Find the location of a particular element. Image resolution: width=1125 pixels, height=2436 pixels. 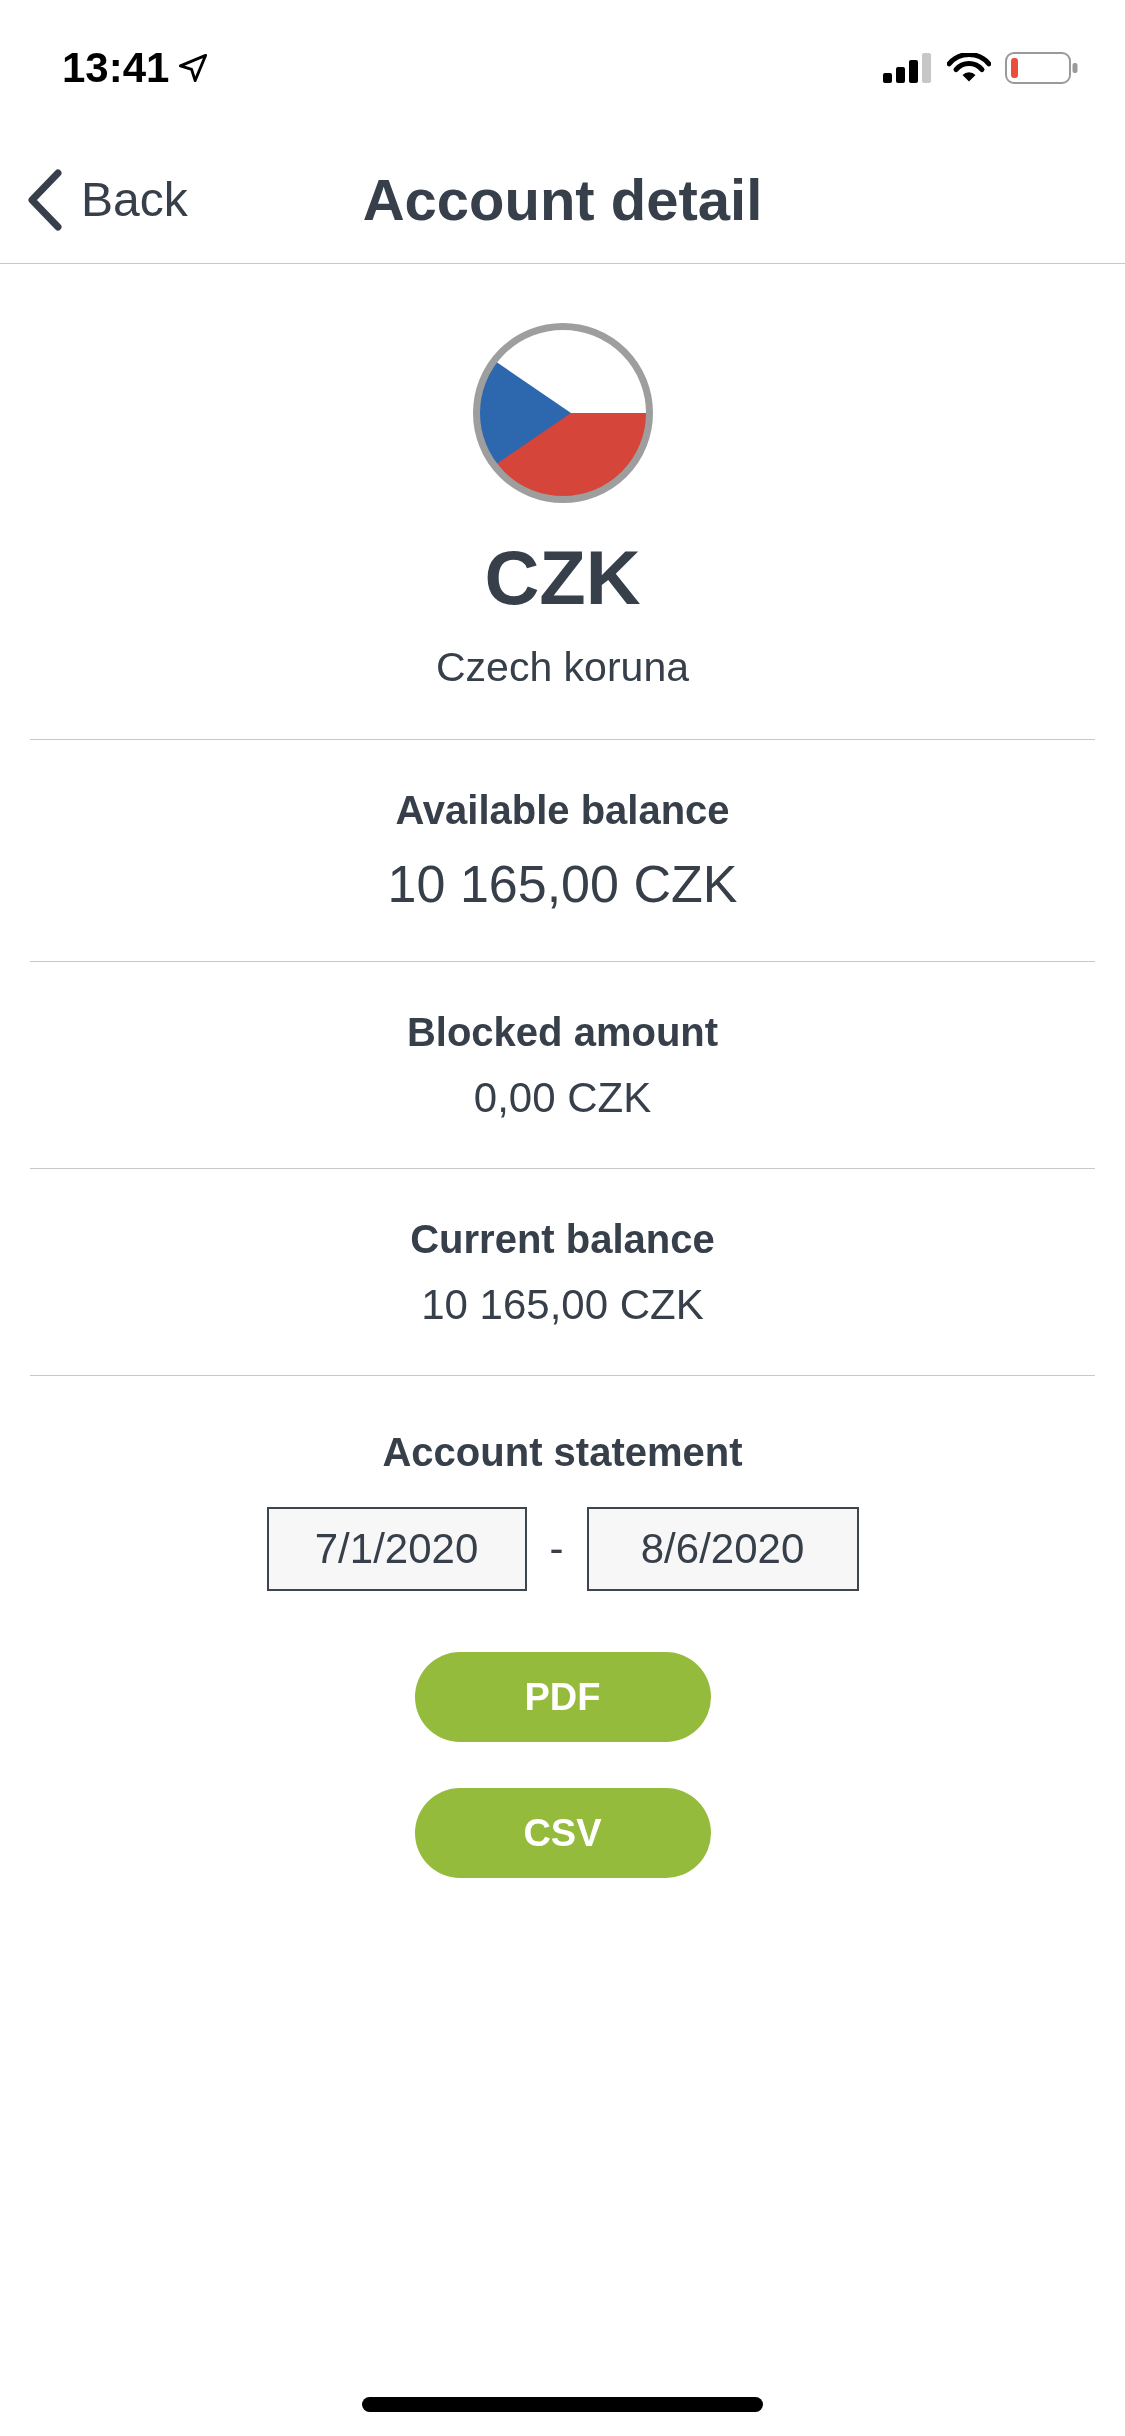

currency-name: Czech koruna is located at coordinates (562, 667).